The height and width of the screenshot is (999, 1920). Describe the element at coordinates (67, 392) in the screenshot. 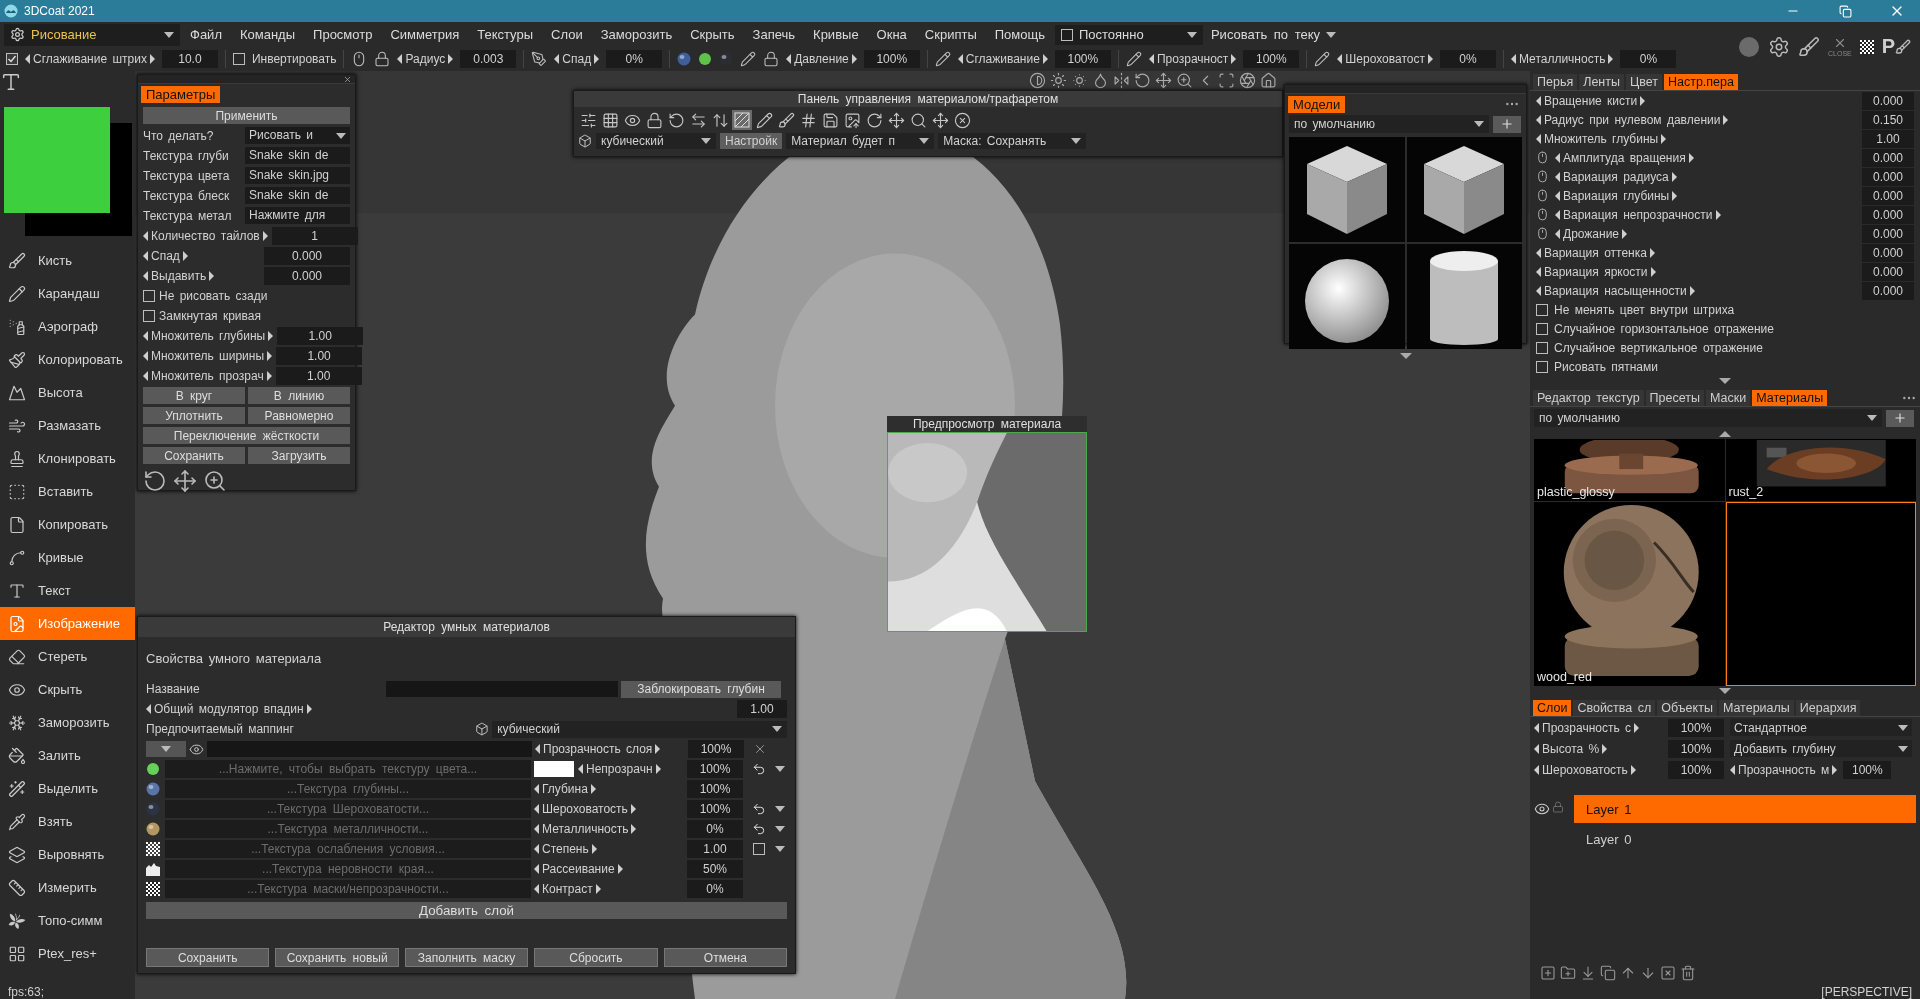

I see `tool-item: Высота` at that location.